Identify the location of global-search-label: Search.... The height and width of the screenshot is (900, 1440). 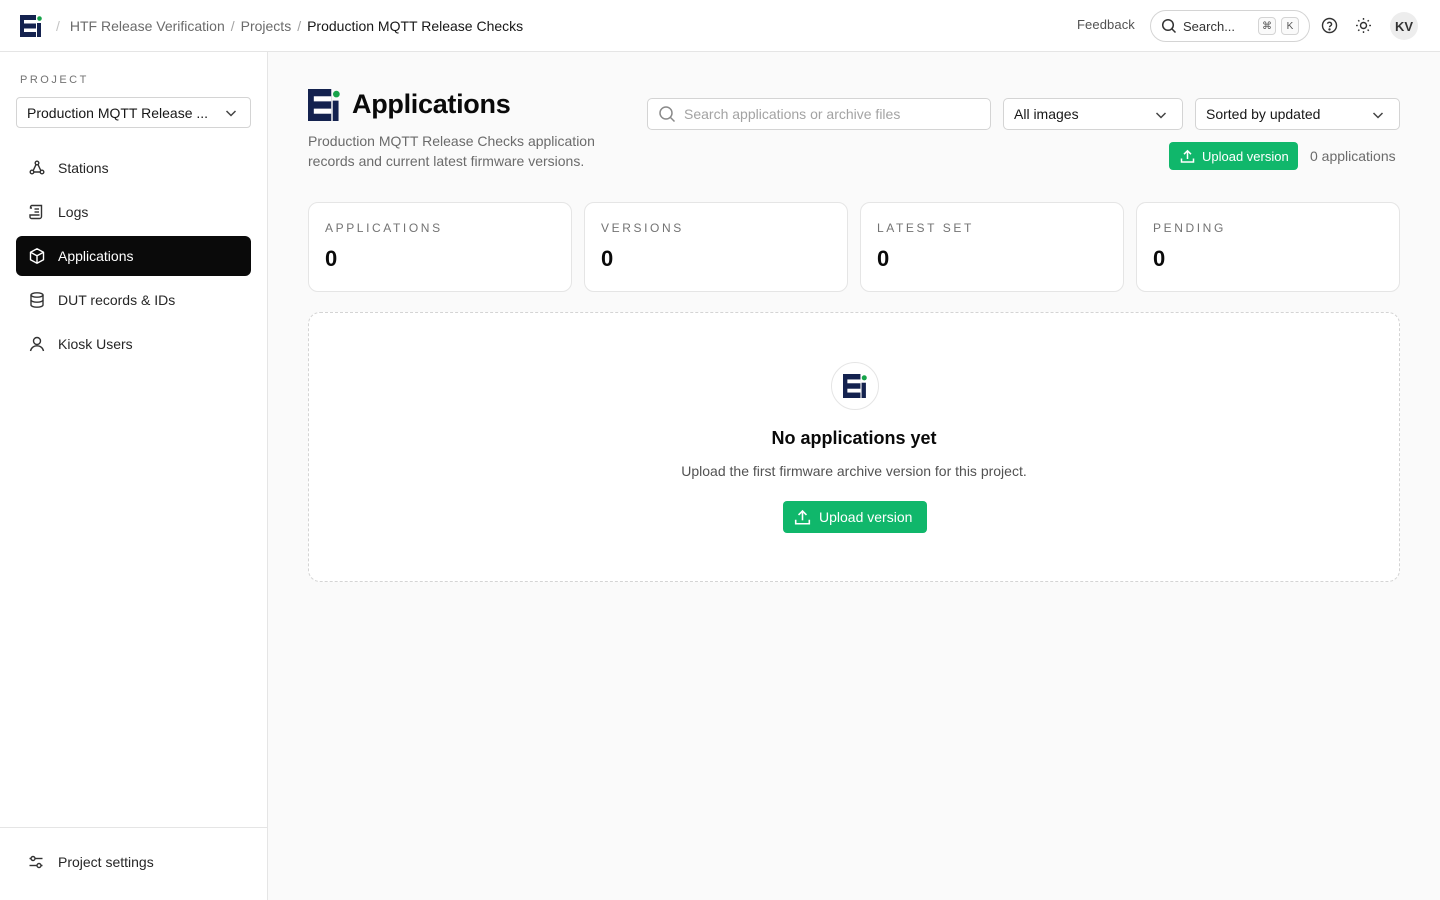
(1209, 26).